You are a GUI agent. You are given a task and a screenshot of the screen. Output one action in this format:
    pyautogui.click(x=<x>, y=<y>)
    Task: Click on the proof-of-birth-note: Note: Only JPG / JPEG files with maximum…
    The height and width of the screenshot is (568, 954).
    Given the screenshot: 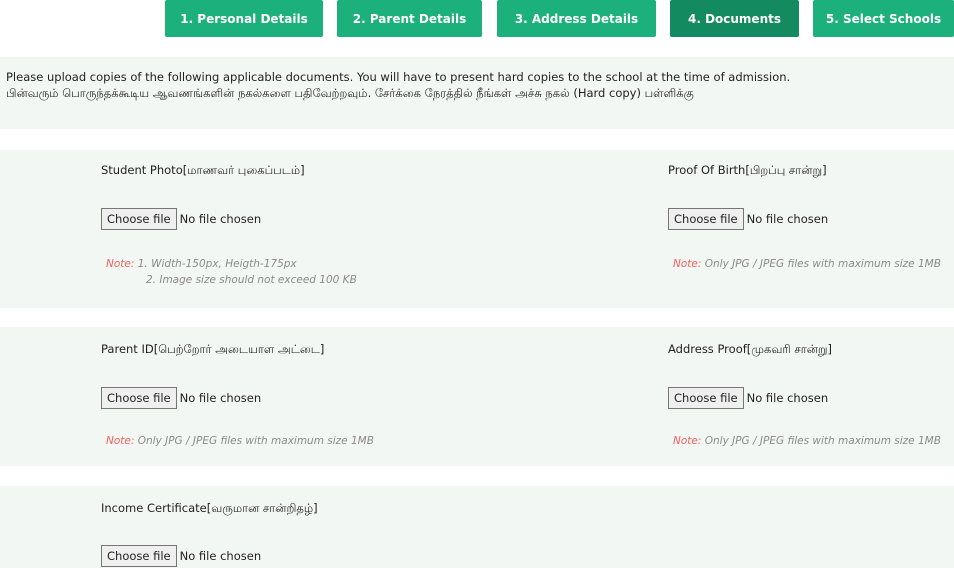 What is the action you would take?
    pyautogui.click(x=807, y=264)
    